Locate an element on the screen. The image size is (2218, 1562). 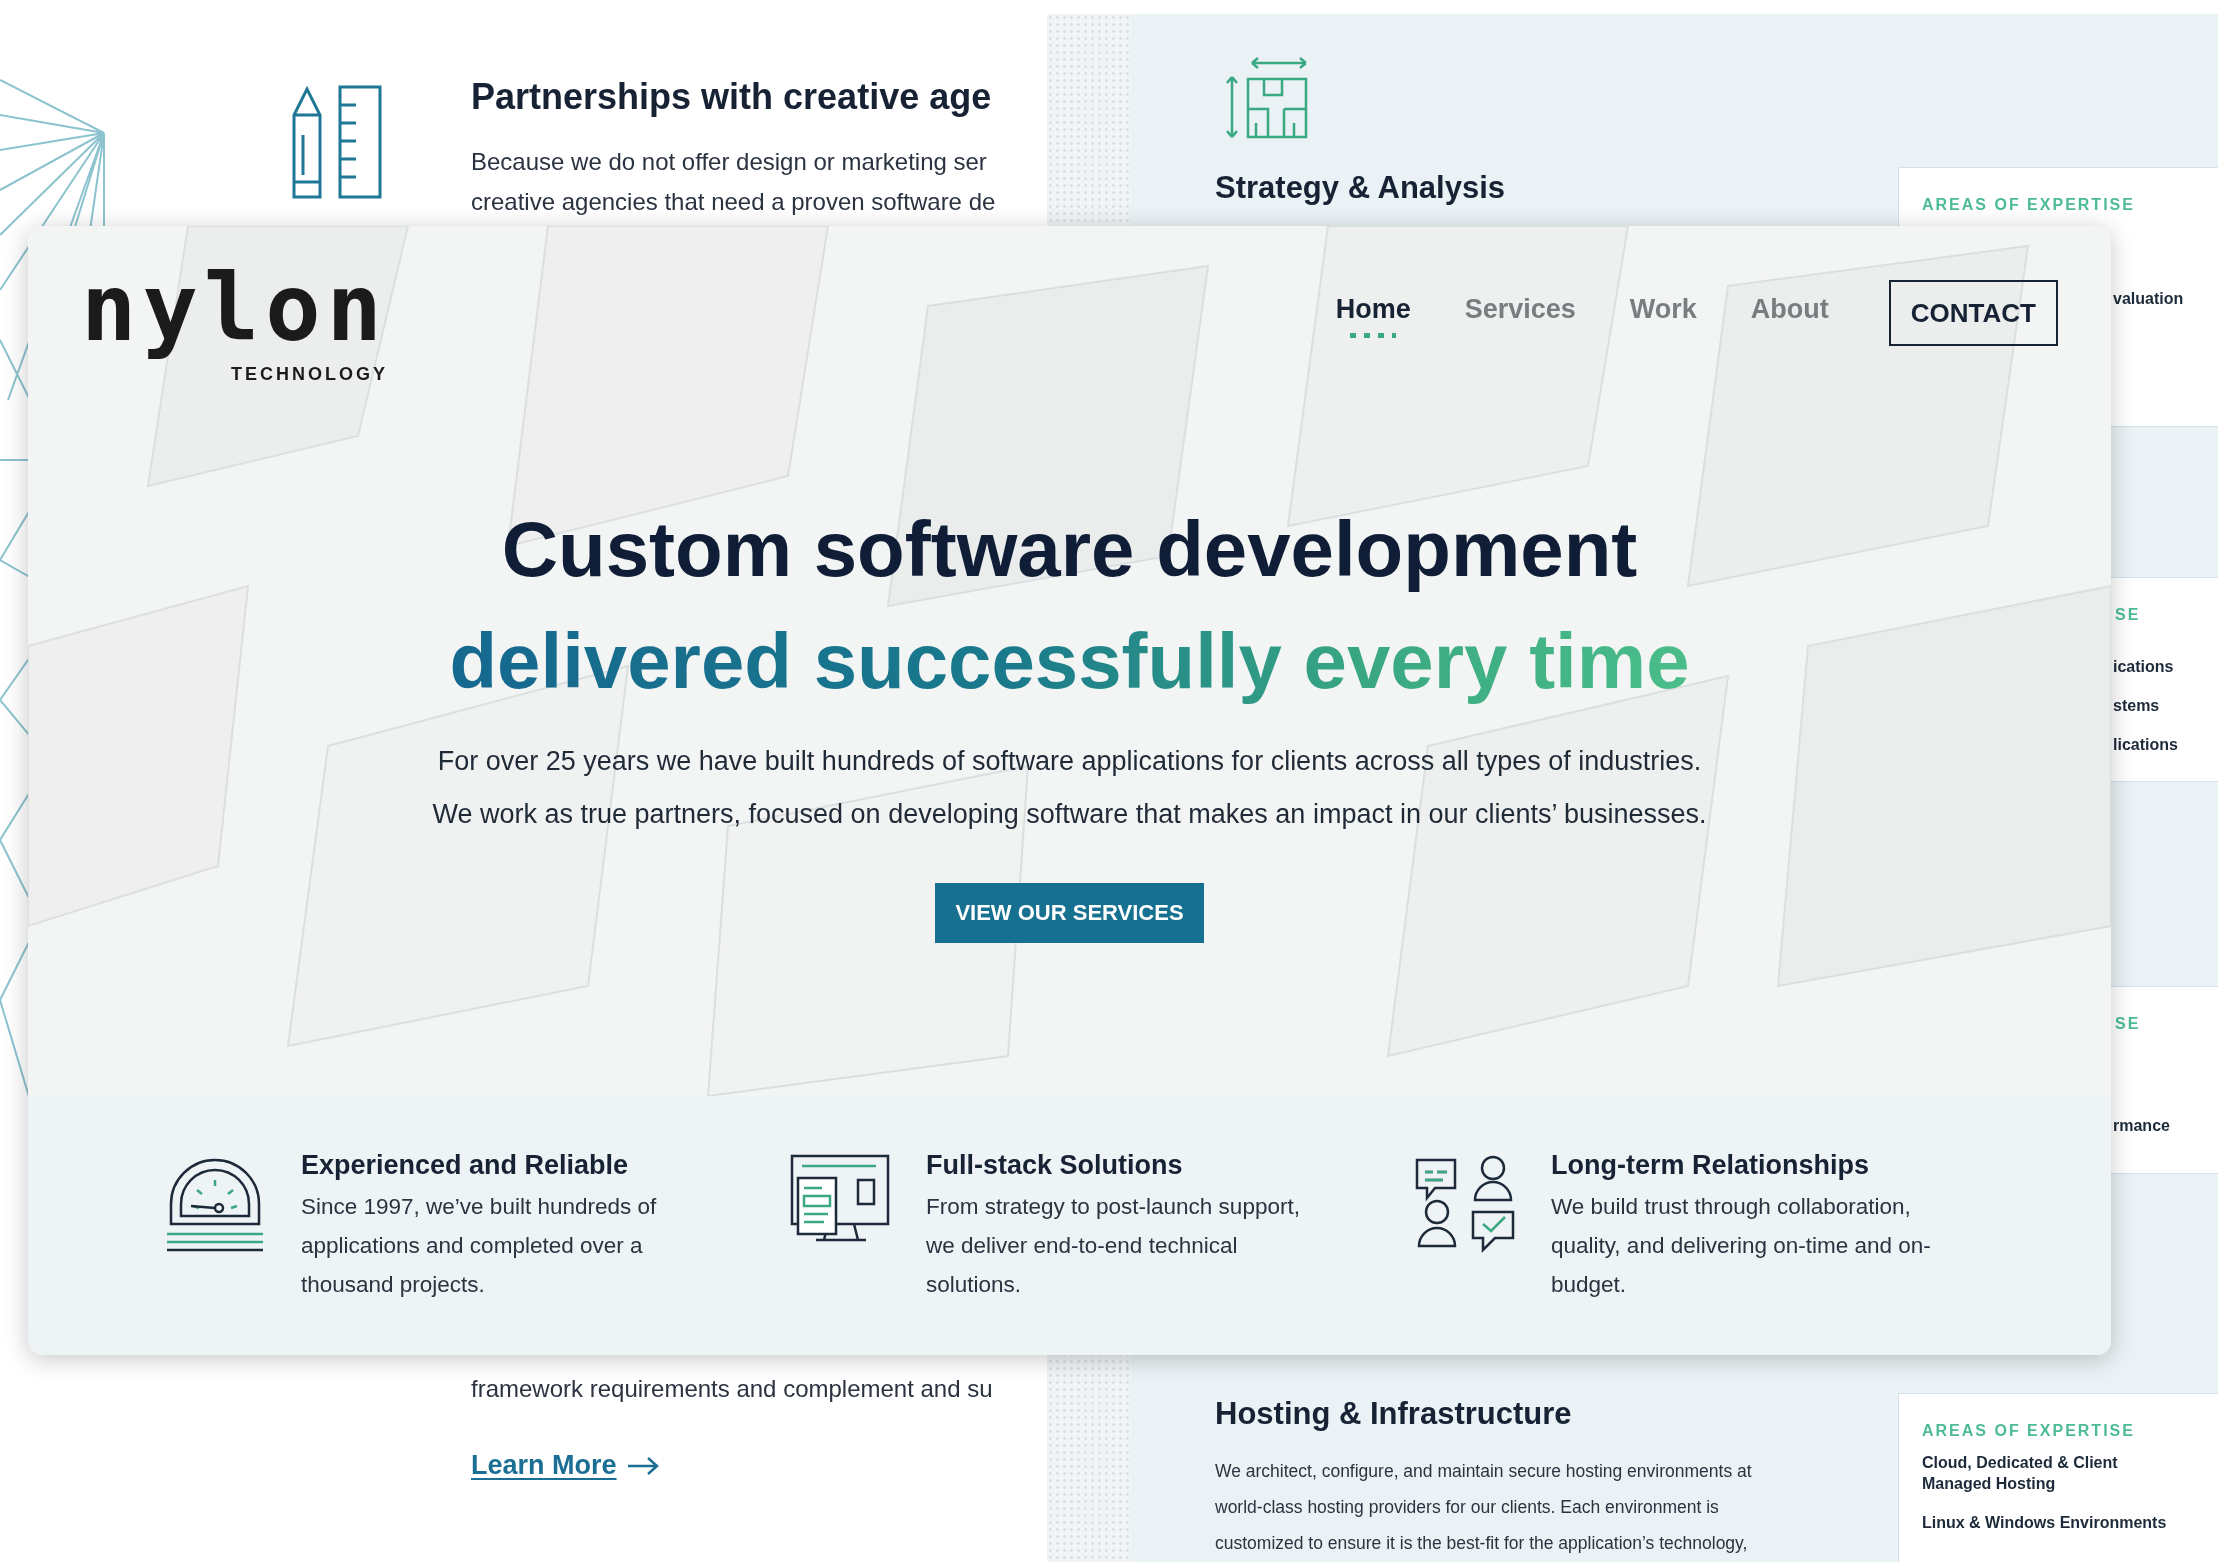
feature-text: Since 1997, we’ve built hundreds of applications and completed over a thousand projects. is located at coordinates (479, 1246).